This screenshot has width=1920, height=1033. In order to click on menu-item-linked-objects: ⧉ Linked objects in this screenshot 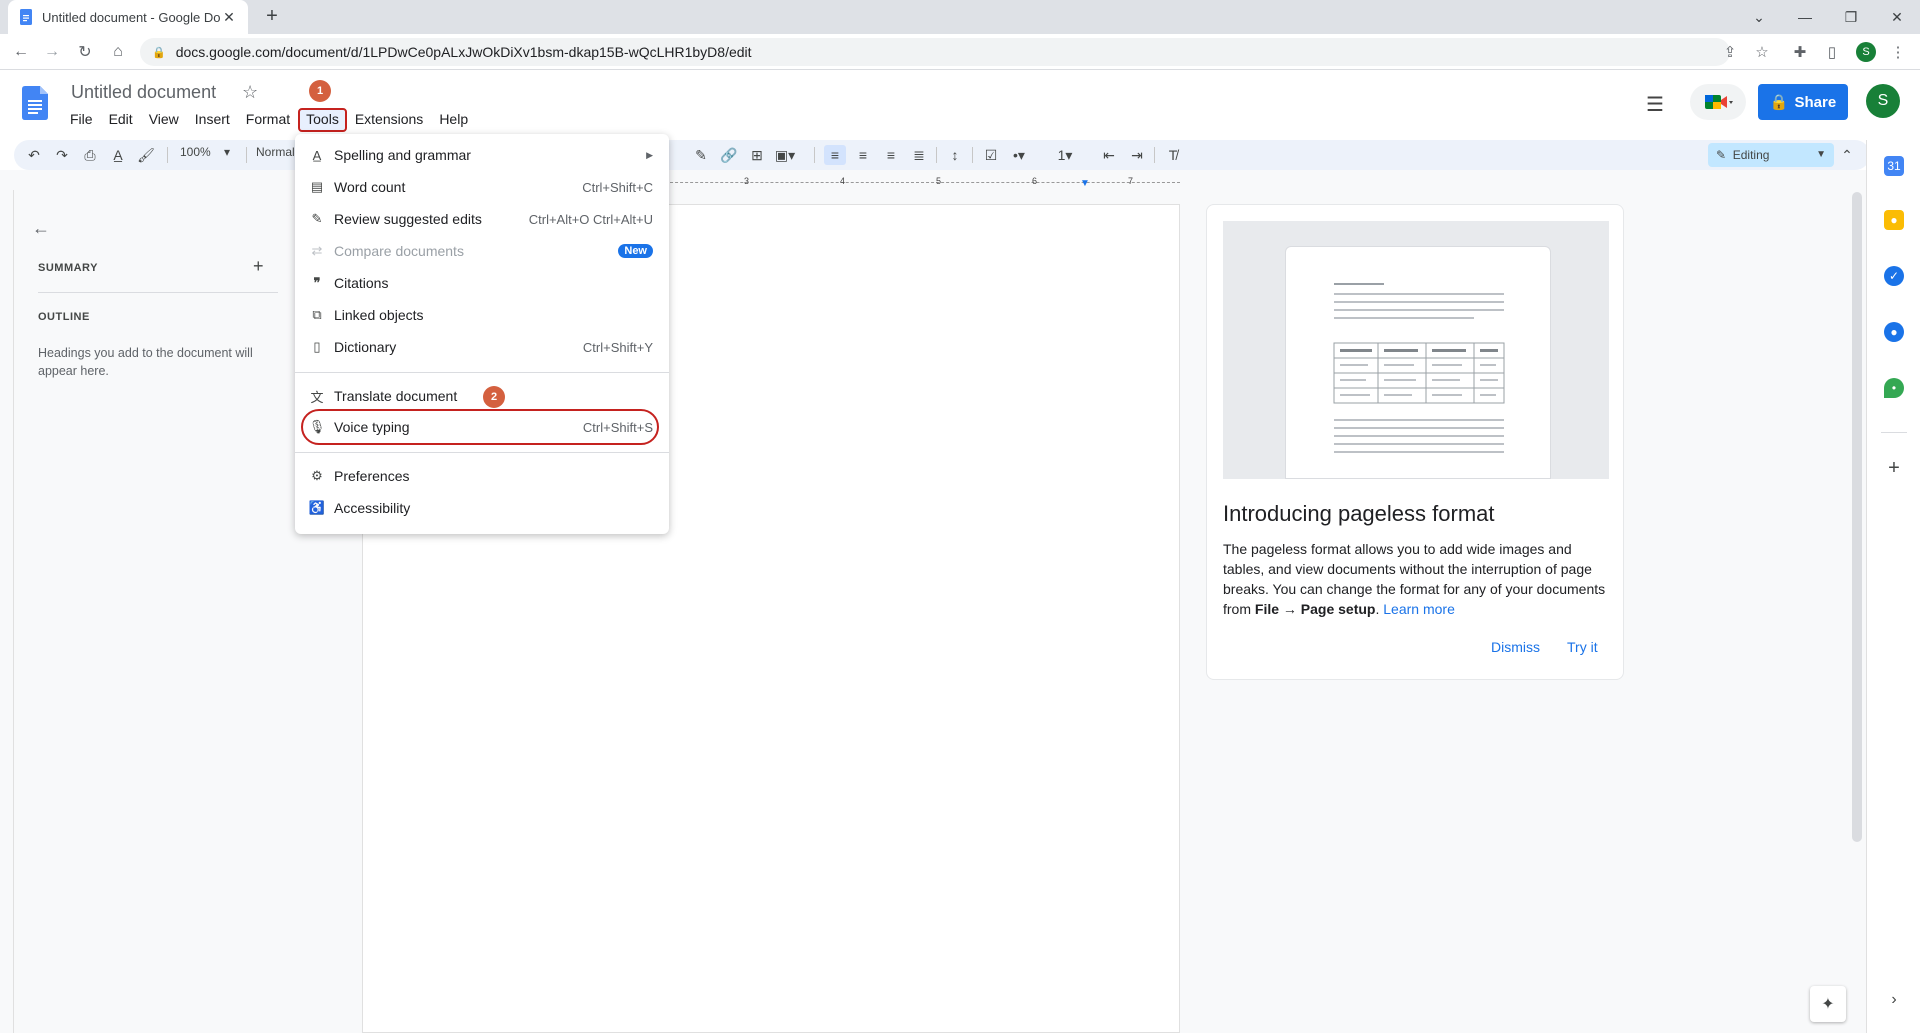, I will do `click(482, 315)`.